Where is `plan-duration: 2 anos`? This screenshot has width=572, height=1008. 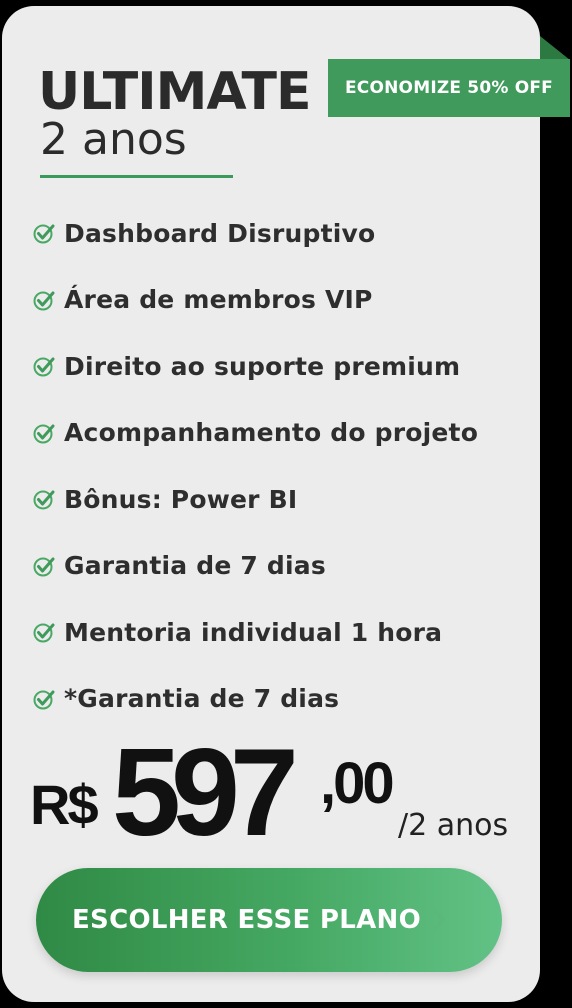 plan-duration: 2 anos is located at coordinates (113, 139).